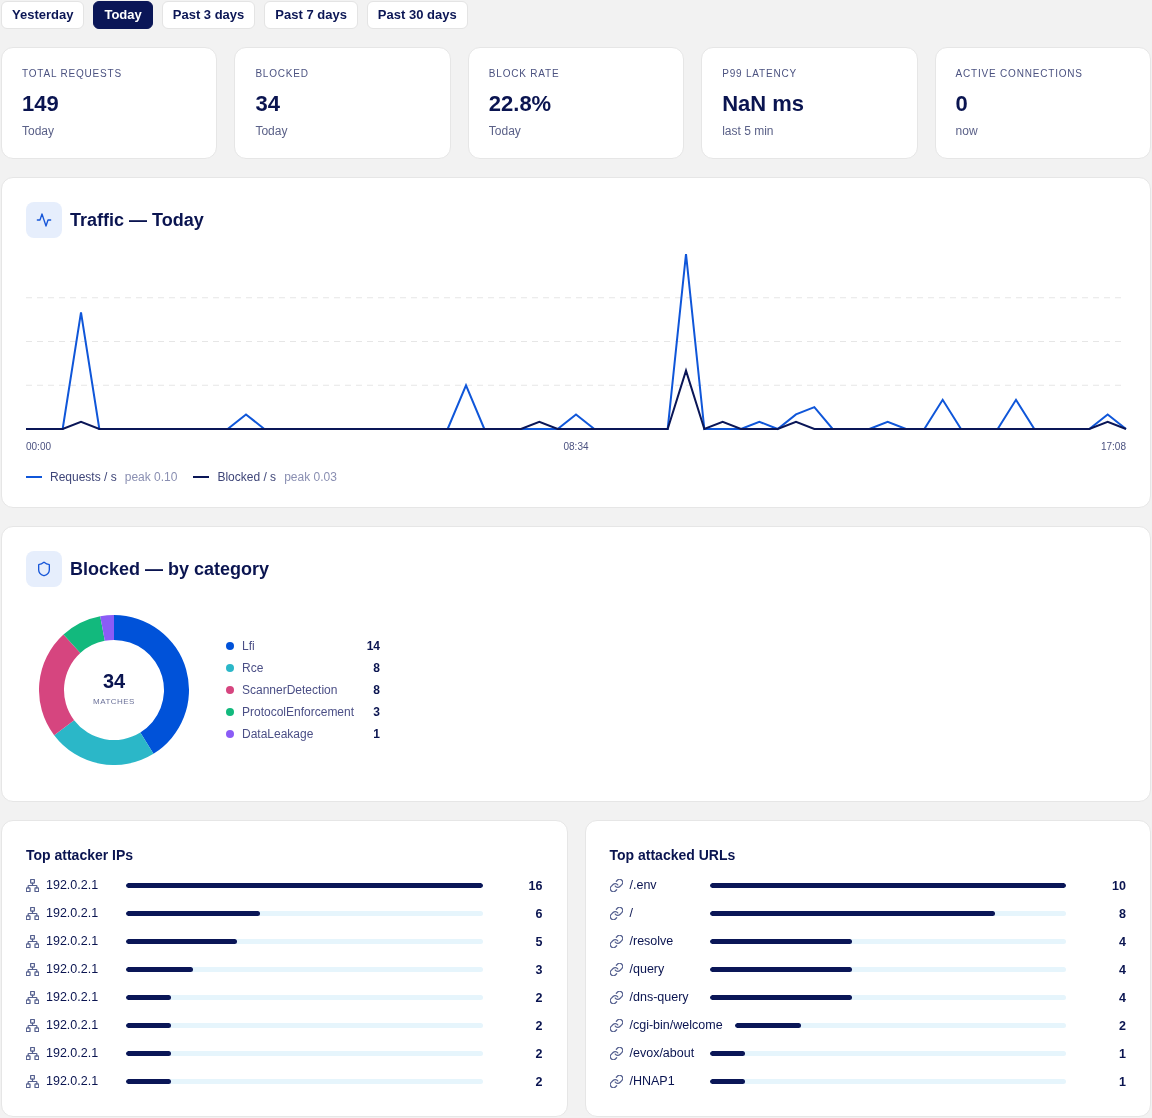 Image resolution: width=1152 pixels, height=1118 pixels. I want to click on stat-value: 22.8%, so click(520, 104).